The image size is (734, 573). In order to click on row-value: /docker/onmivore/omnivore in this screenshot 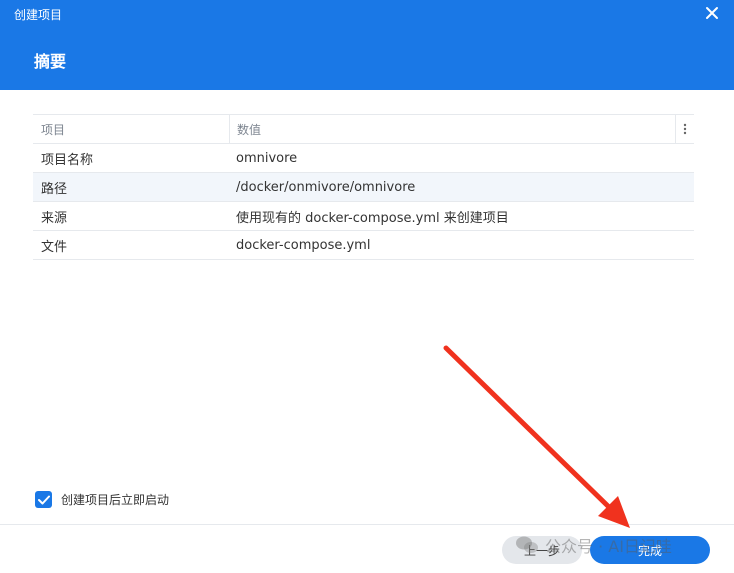, I will do `click(326, 187)`.